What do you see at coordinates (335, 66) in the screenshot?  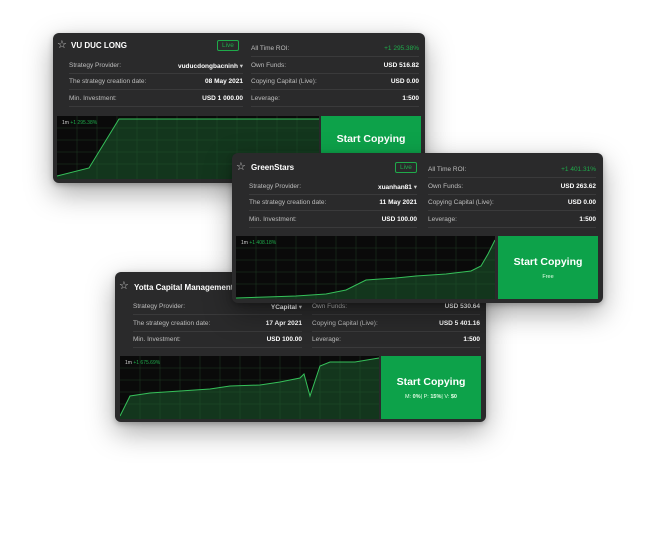 I see `info-row: Own Funds: USD 516.82` at bounding box center [335, 66].